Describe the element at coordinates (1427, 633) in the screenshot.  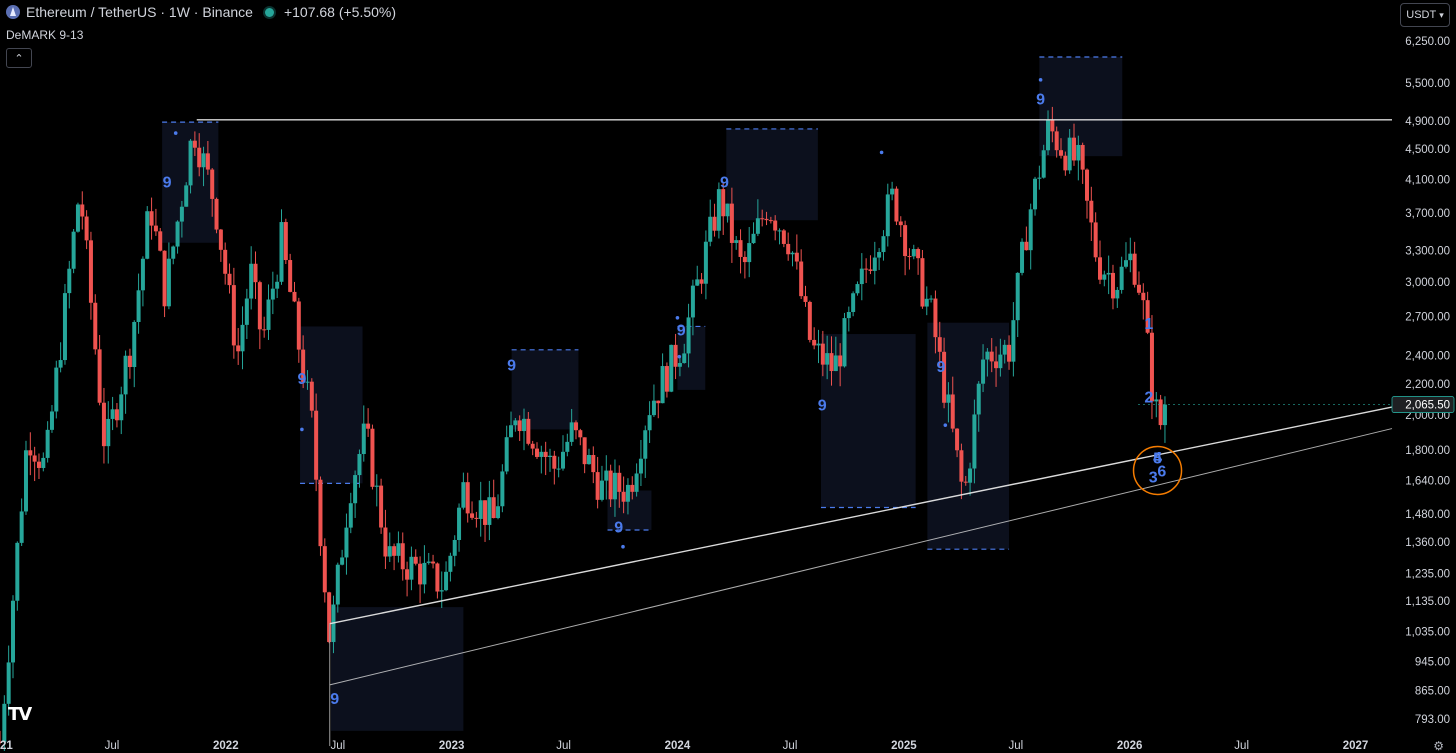
I see `y-tick-label: 1,035.00` at that location.